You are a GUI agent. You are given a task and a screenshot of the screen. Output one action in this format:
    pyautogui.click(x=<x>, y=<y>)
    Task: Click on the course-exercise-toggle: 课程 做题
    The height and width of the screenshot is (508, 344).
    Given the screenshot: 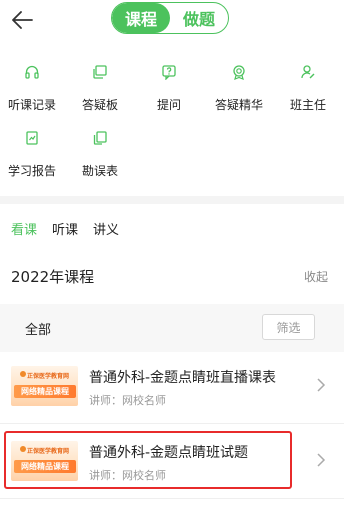 What is the action you would take?
    pyautogui.click(x=170, y=18)
    